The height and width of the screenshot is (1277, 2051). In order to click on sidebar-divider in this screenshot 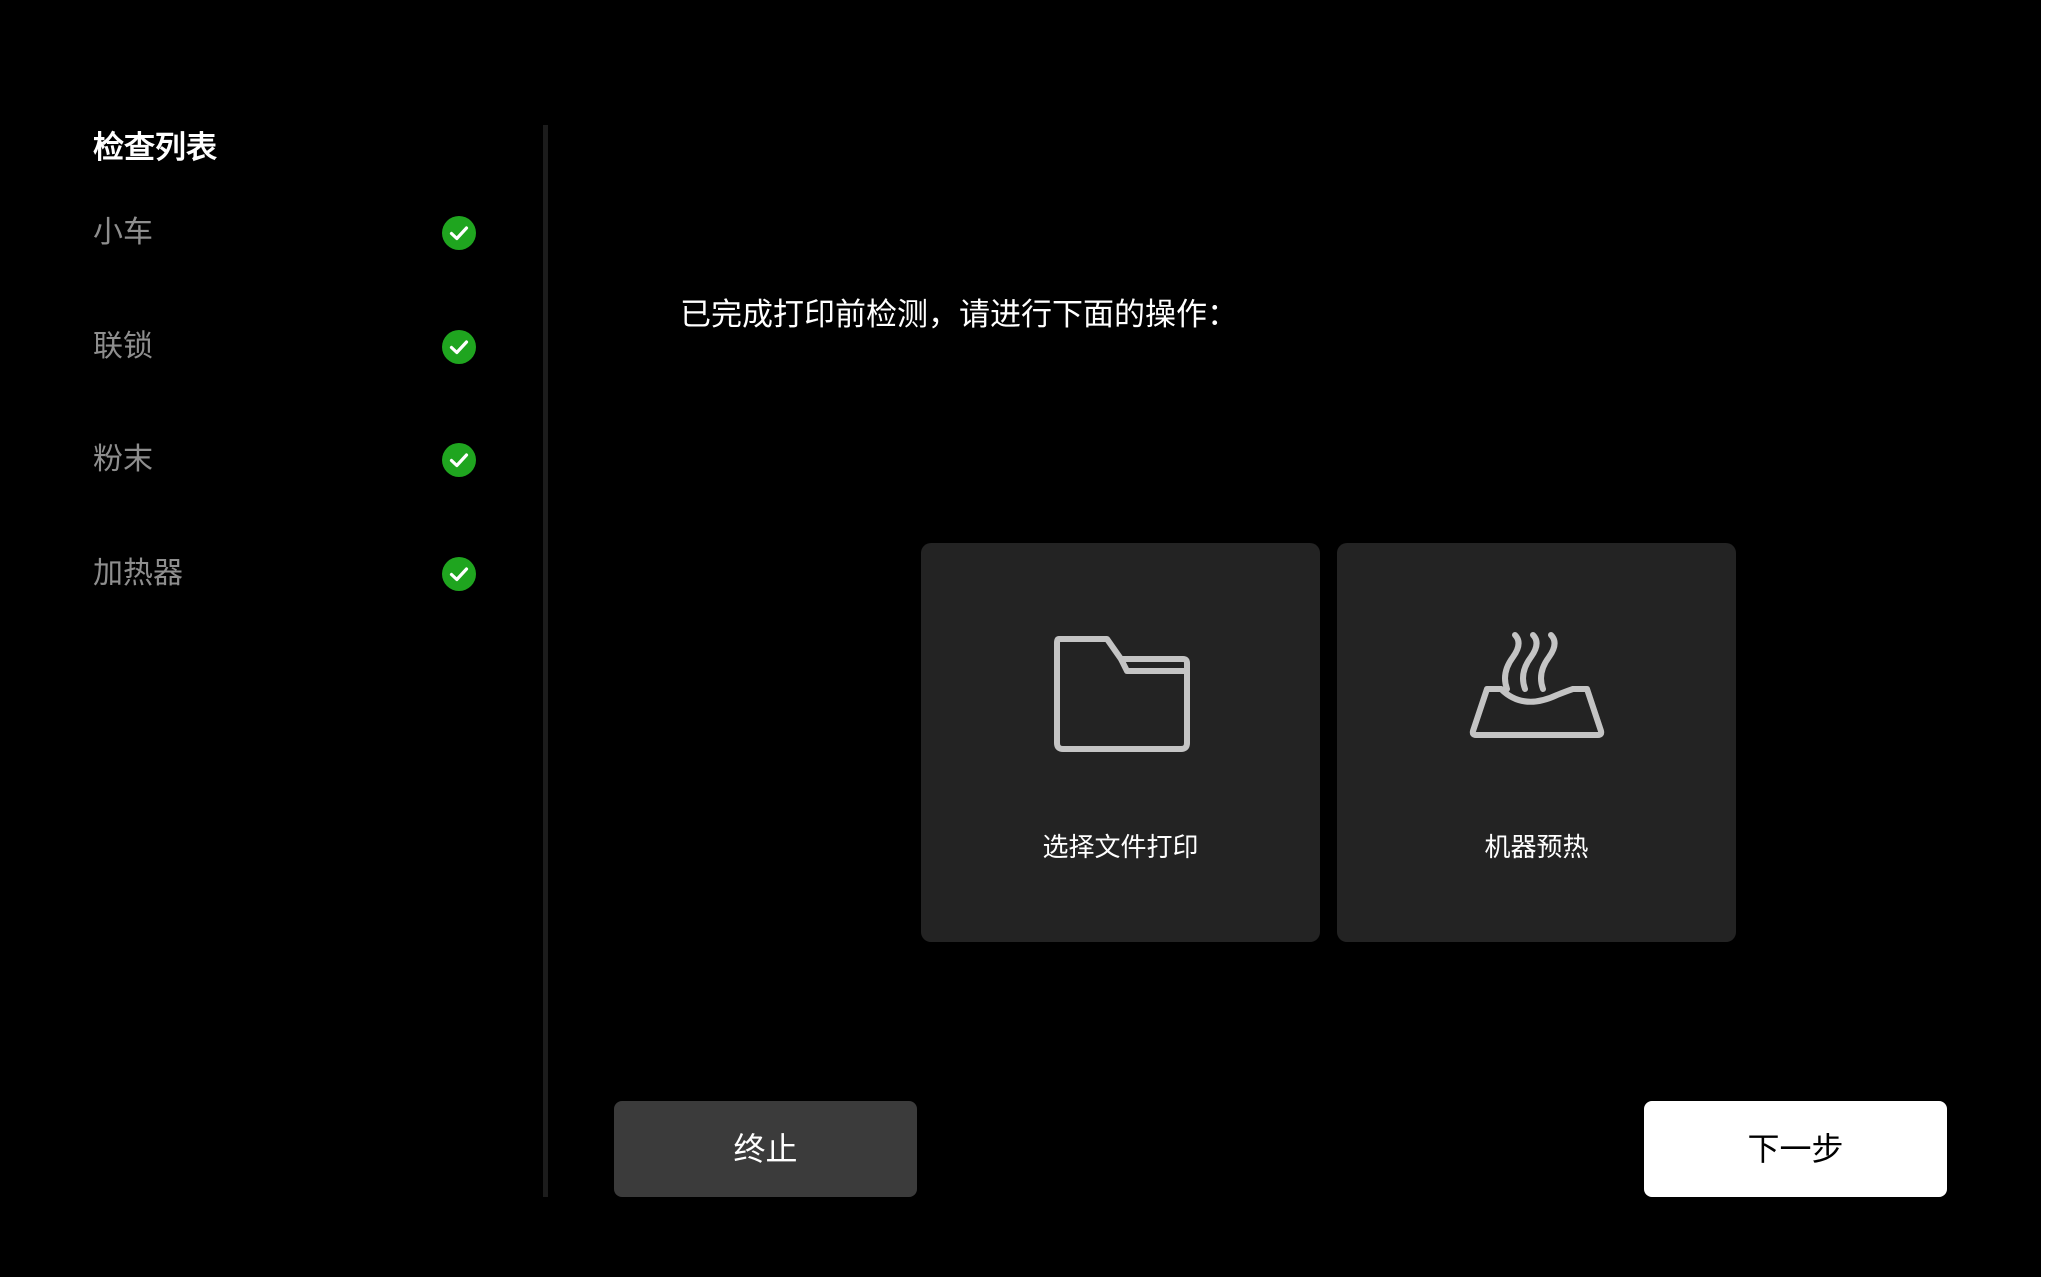, I will do `click(545, 661)`.